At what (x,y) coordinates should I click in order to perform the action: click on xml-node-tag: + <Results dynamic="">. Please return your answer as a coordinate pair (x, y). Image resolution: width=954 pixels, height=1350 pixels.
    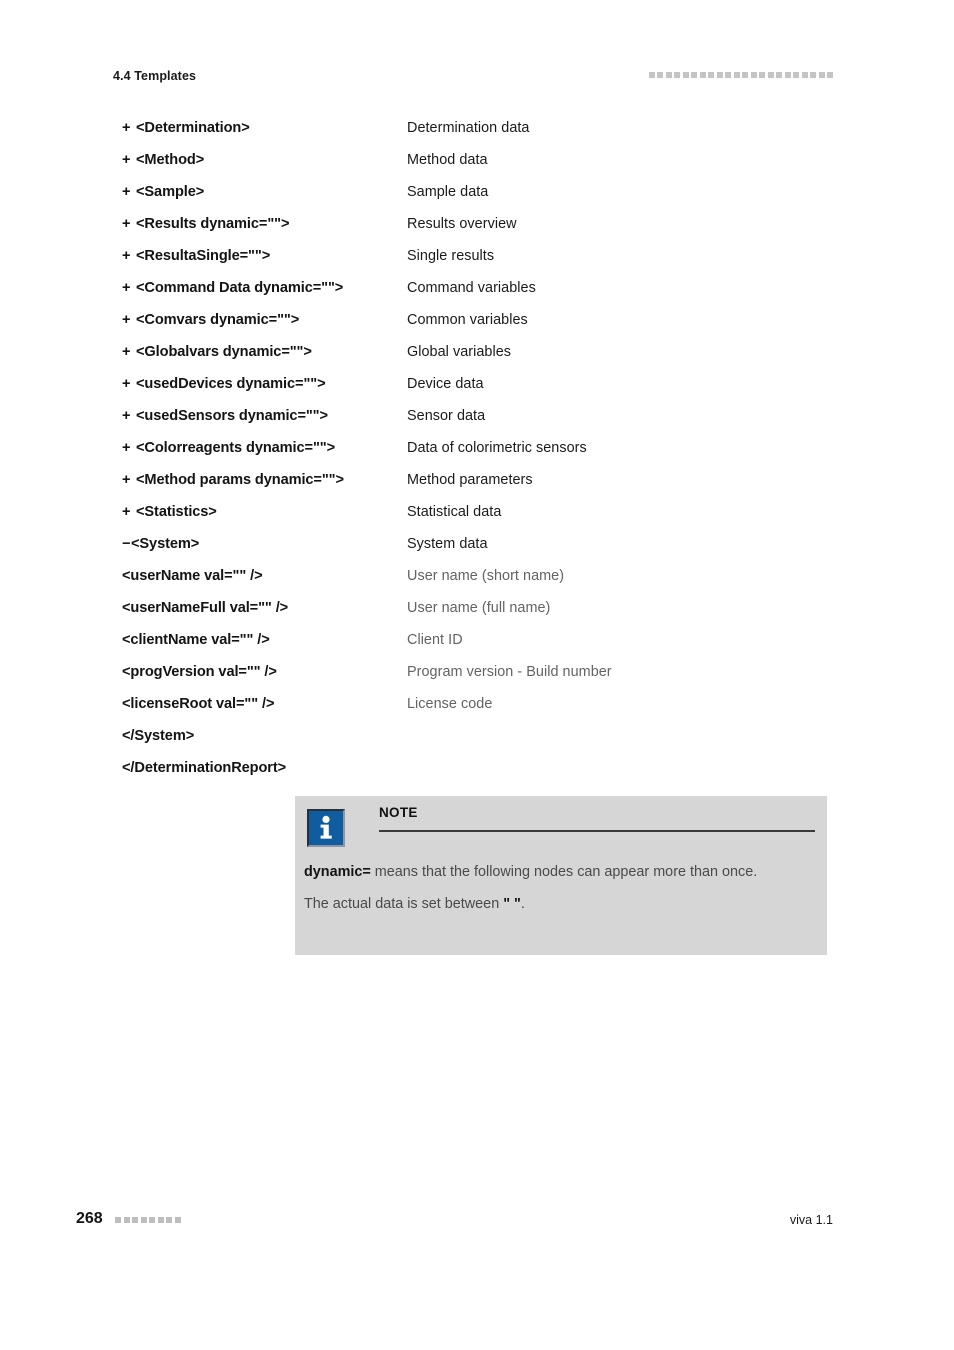
    Looking at the image, I should click on (205, 224).